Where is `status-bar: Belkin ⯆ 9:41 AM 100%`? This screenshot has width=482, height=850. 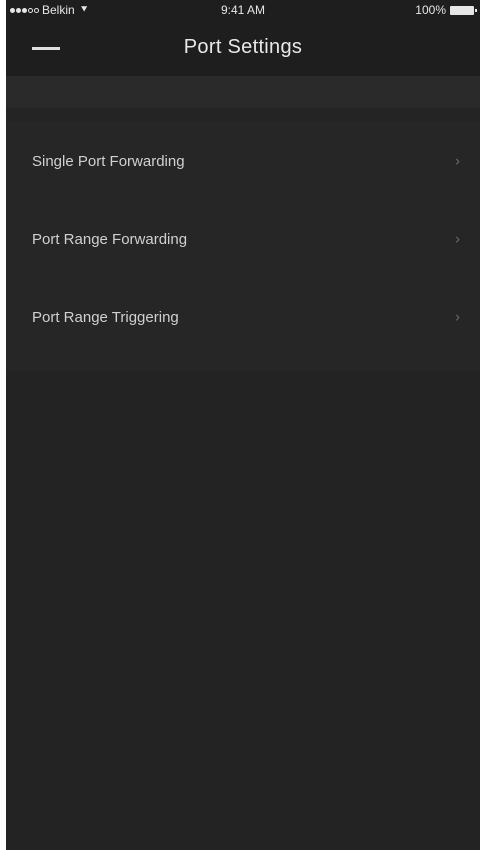 status-bar: Belkin ⯆ 9:41 AM 100% is located at coordinates (243, 10).